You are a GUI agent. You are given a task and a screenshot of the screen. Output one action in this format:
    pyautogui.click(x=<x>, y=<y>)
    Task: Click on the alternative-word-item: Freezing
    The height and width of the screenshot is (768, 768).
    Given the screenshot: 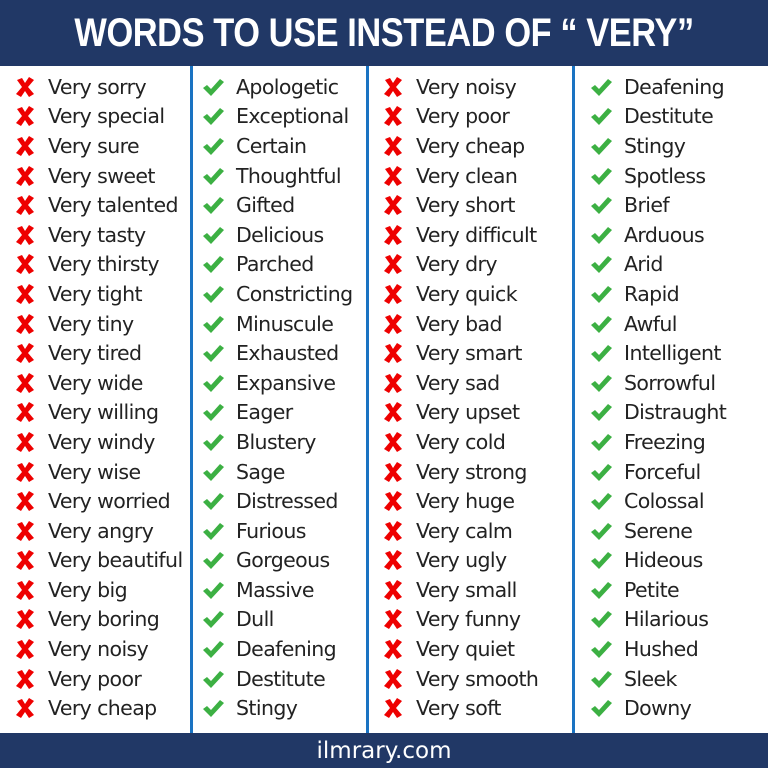 What is the action you would take?
    pyautogui.click(x=657, y=442)
    